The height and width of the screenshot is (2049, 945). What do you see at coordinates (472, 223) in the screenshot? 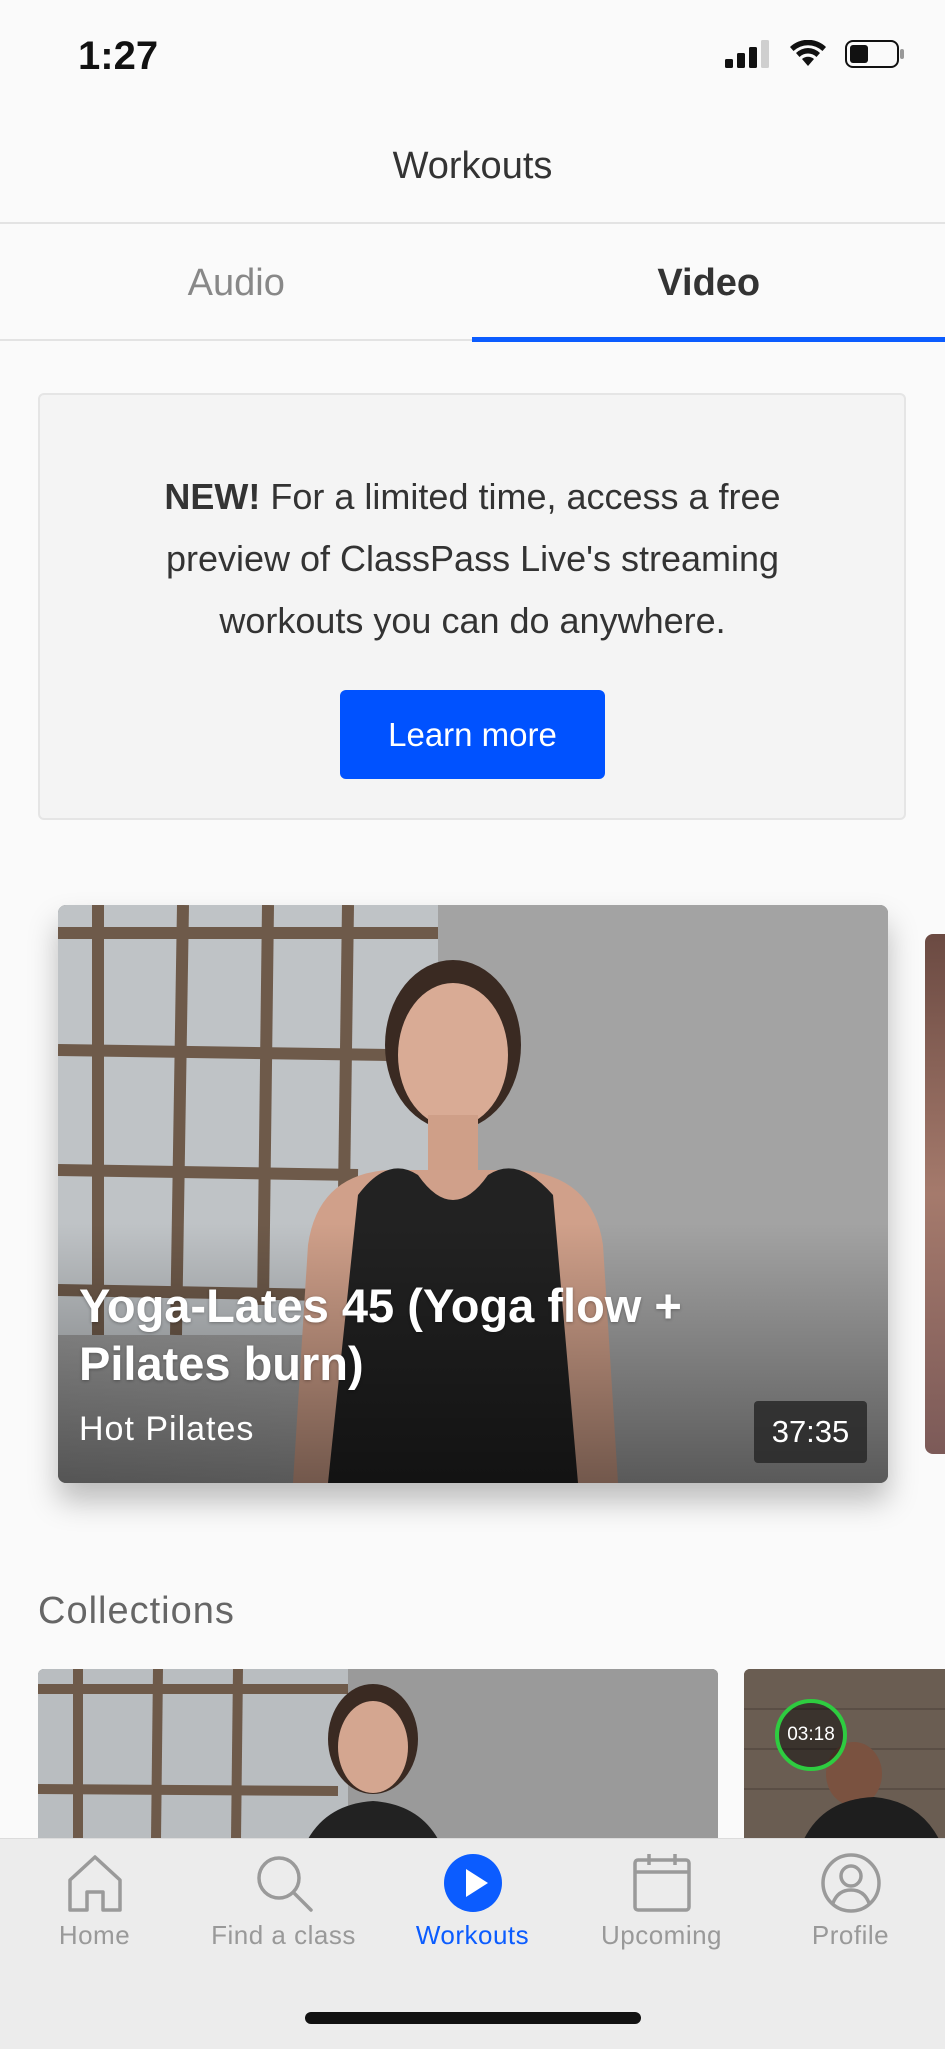
I see `header-divider` at bounding box center [472, 223].